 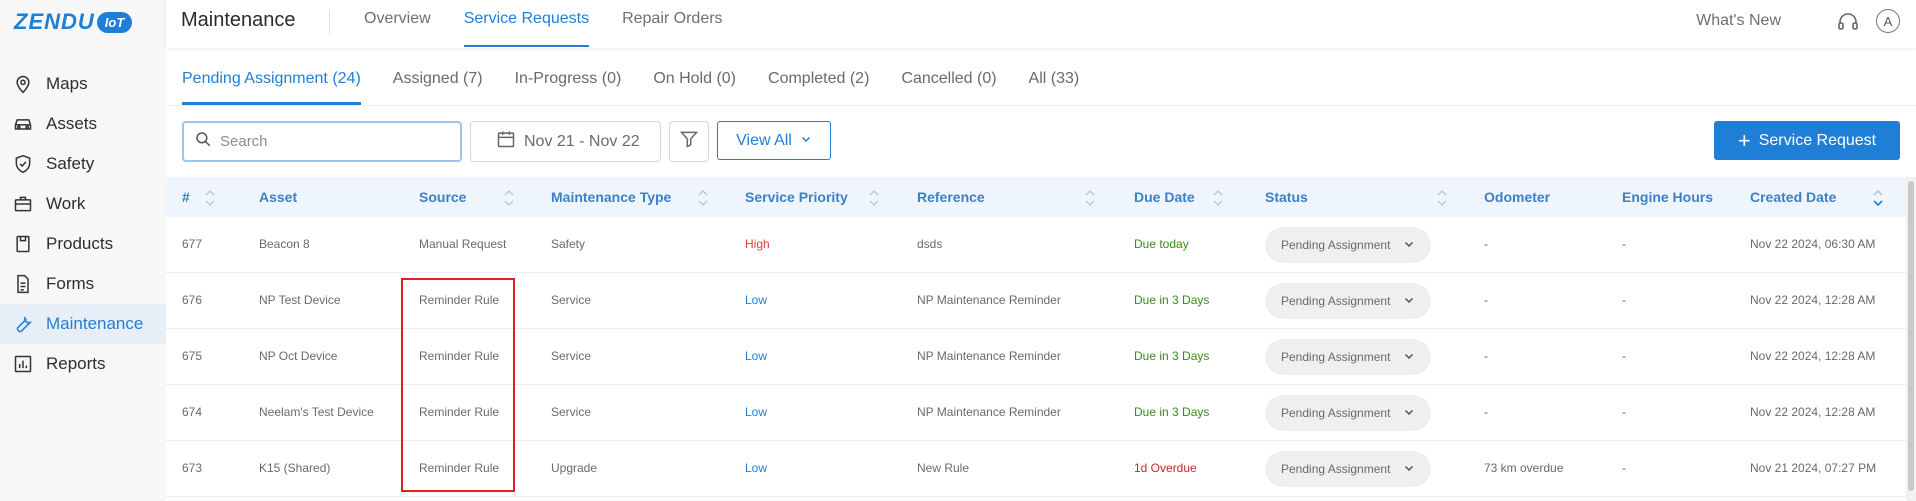 I want to click on cell-asset: Beacon 8, so click(x=284, y=244).